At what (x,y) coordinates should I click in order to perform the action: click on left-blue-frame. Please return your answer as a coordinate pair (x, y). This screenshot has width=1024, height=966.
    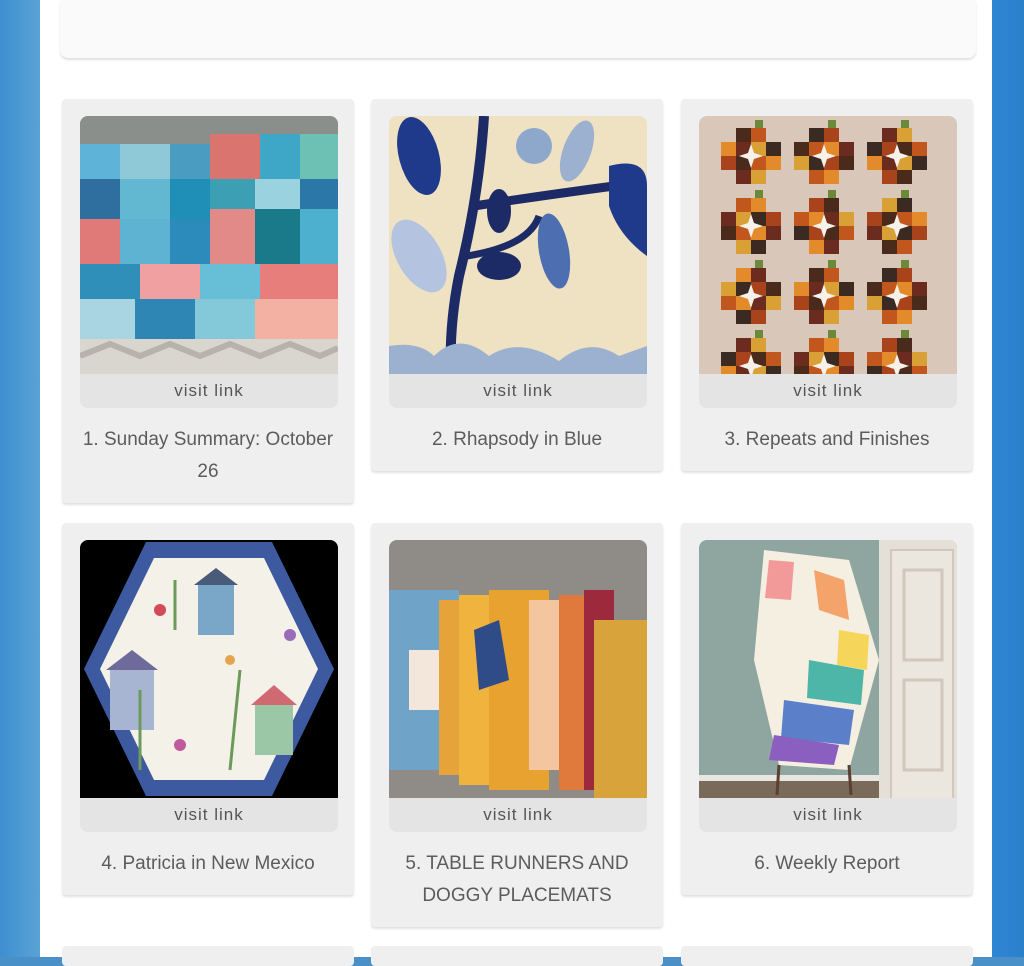
    Looking at the image, I should click on (20, 478).